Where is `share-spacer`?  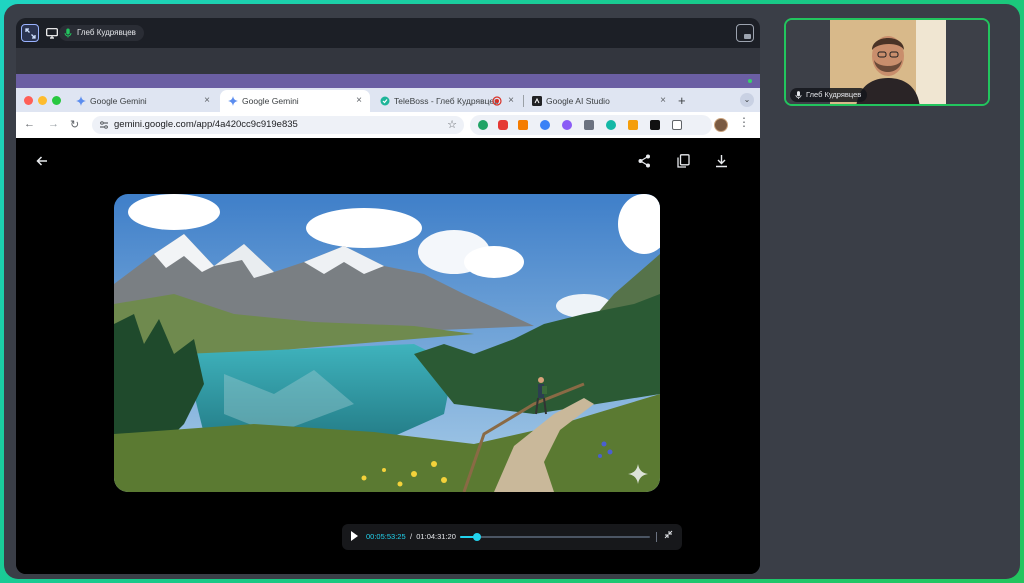 share-spacer is located at coordinates (388, 61).